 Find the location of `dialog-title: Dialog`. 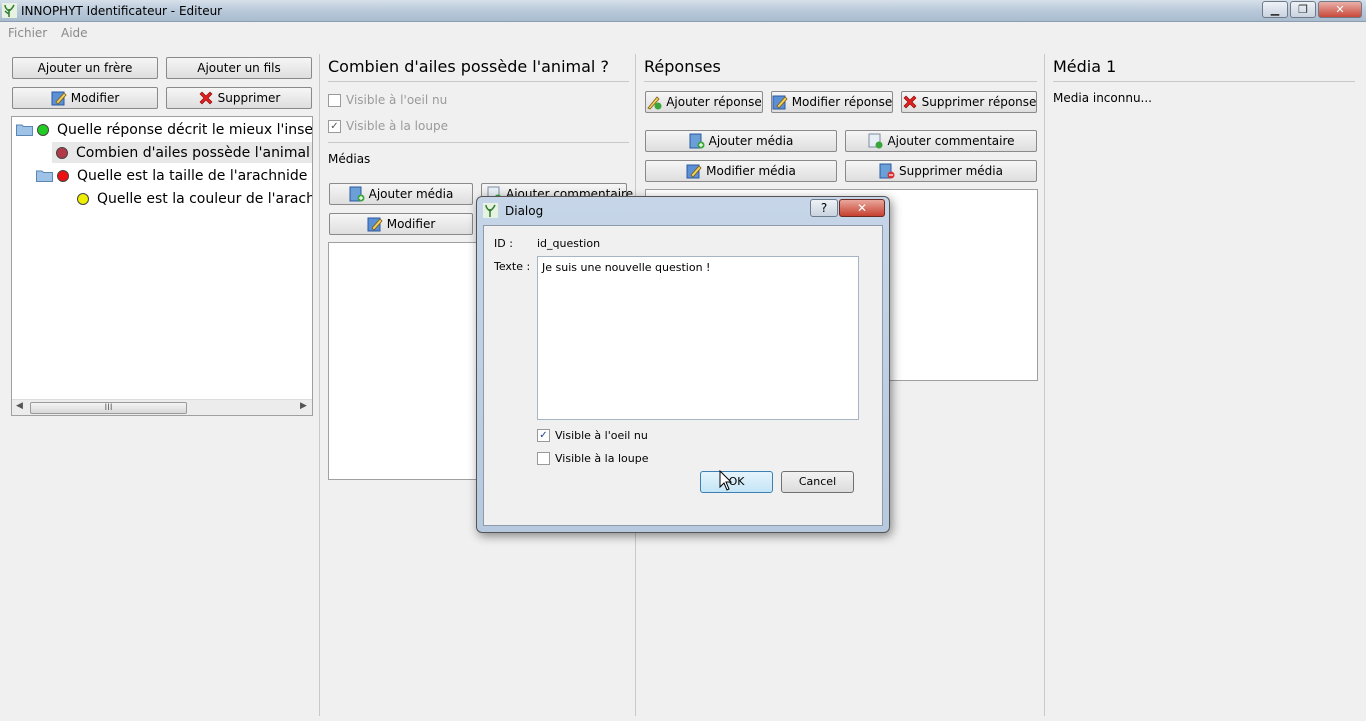

dialog-title: Dialog is located at coordinates (524, 211).